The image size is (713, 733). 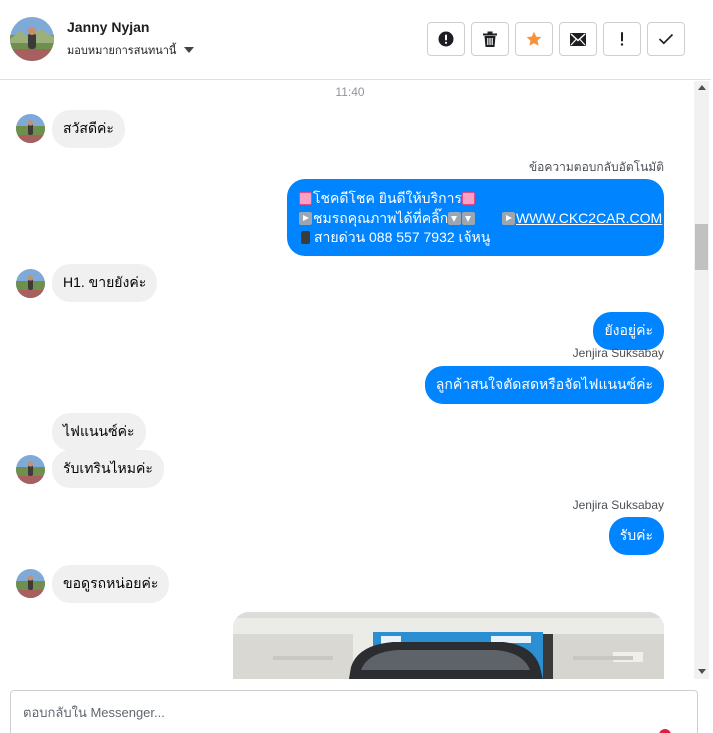 I want to click on contact-avatar, so click(x=32, y=39).